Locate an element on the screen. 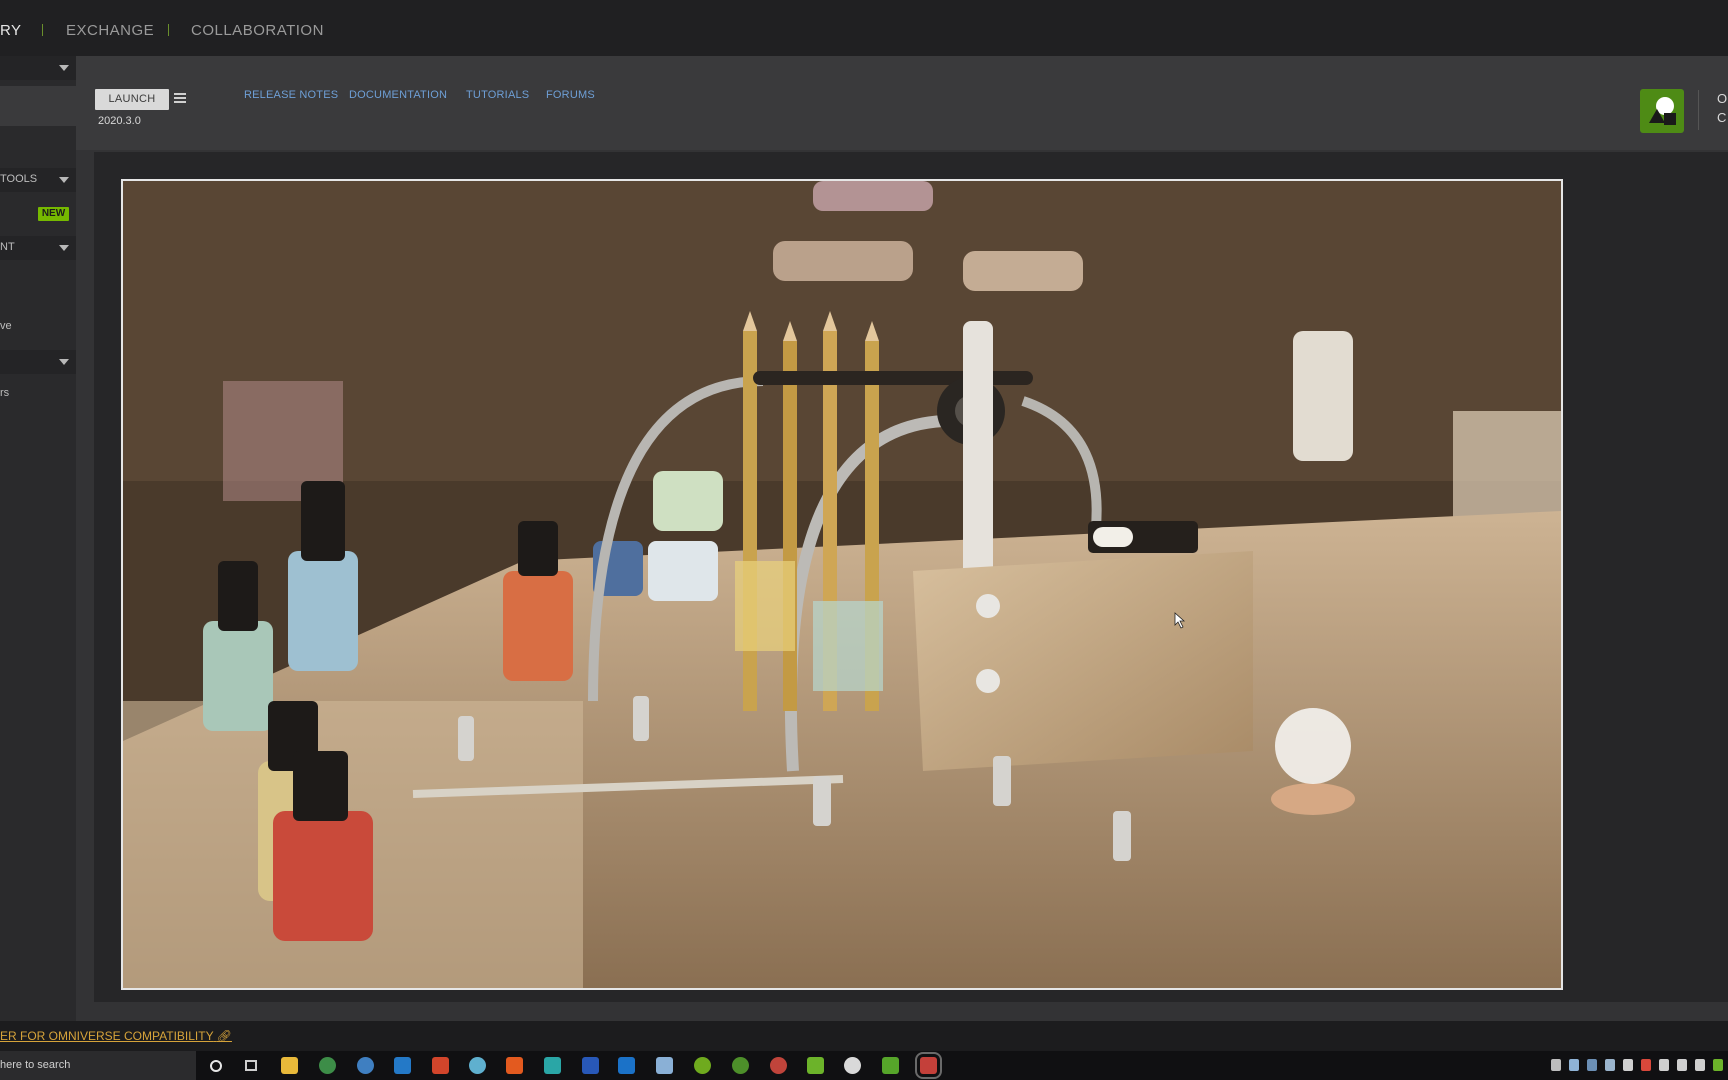 The height and width of the screenshot is (1080, 1728). taskbar-search-box: here to search is located at coordinates (98, 1065).